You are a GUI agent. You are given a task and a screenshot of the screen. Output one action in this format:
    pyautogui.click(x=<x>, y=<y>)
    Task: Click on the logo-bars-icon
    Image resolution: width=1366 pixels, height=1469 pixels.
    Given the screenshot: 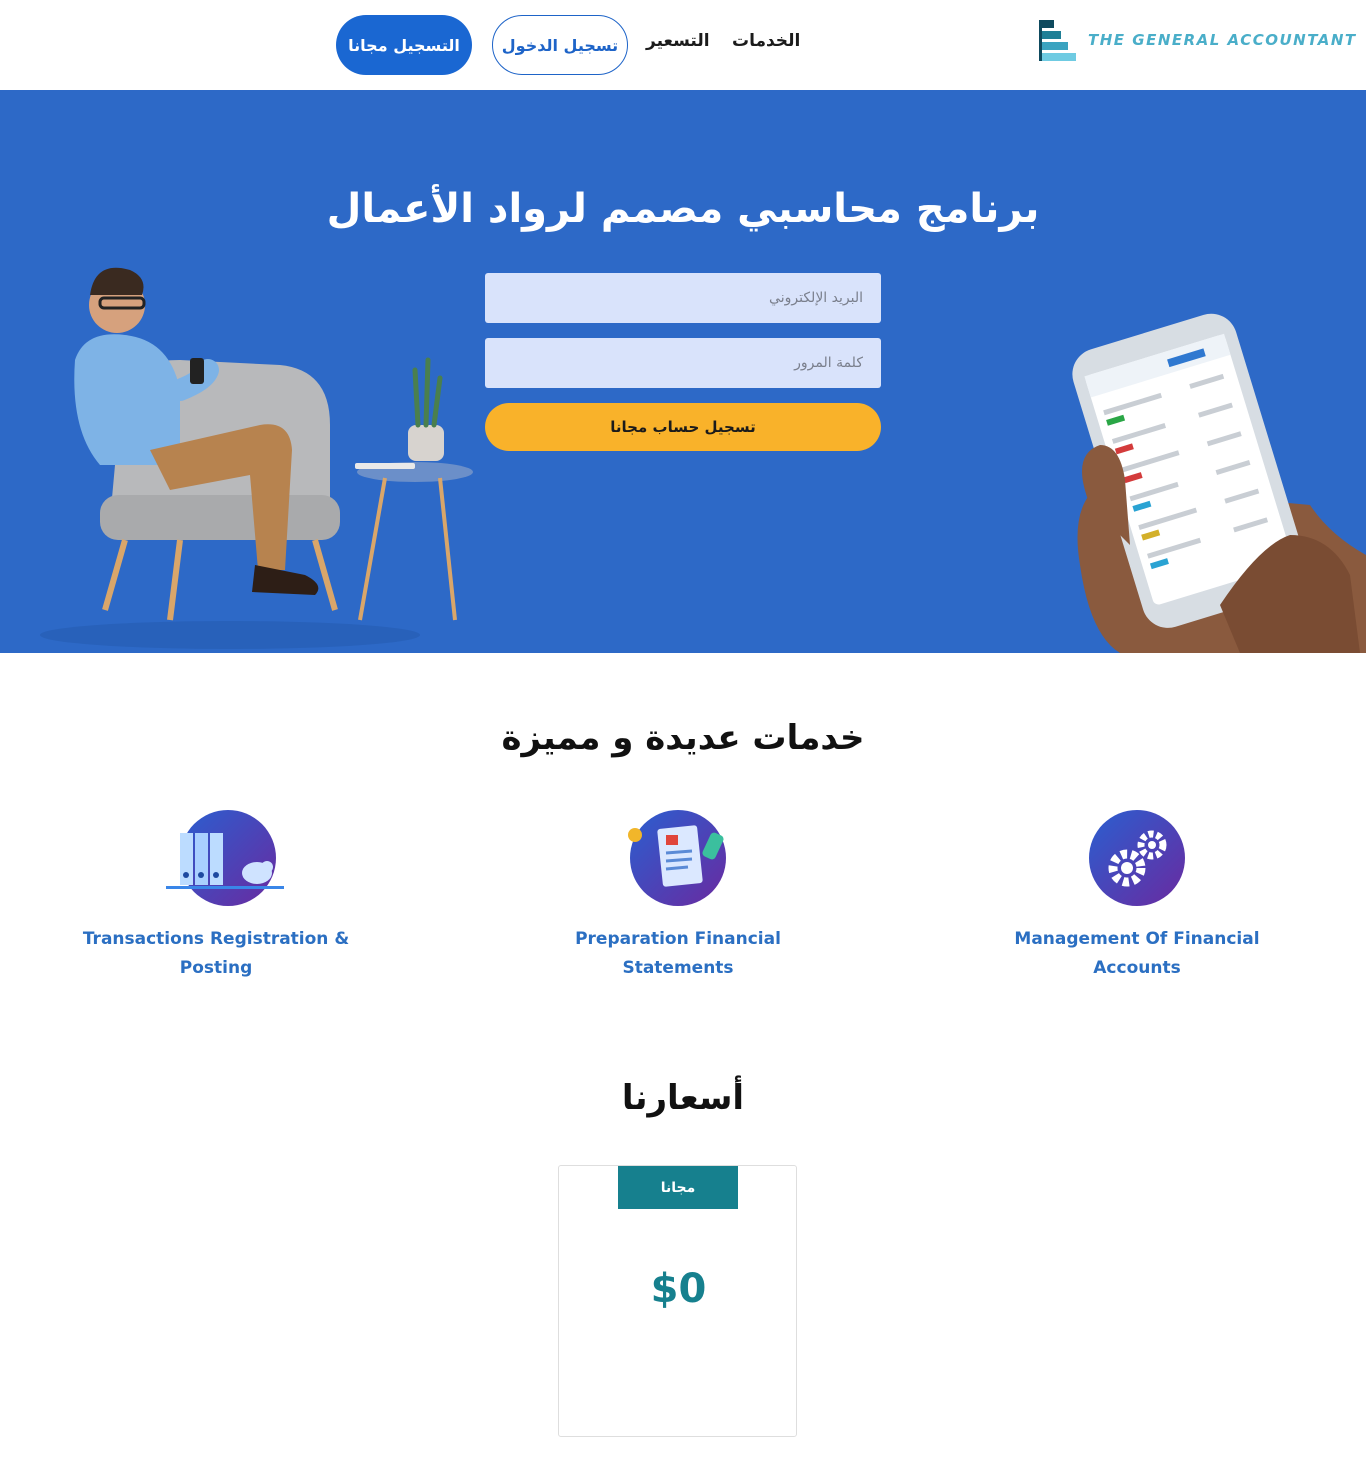 What is the action you would take?
    pyautogui.click(x=1057, y=40)
    